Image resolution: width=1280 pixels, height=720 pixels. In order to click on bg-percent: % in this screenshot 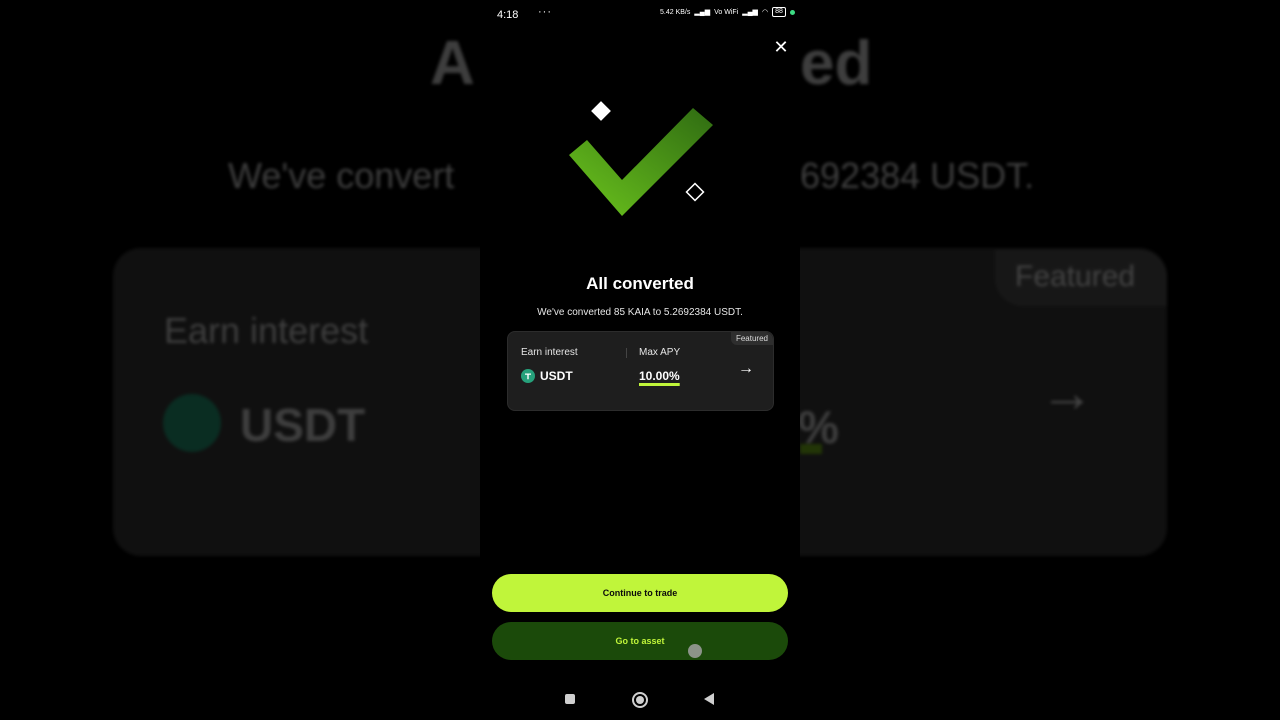, I will do `click(818, 427)`.